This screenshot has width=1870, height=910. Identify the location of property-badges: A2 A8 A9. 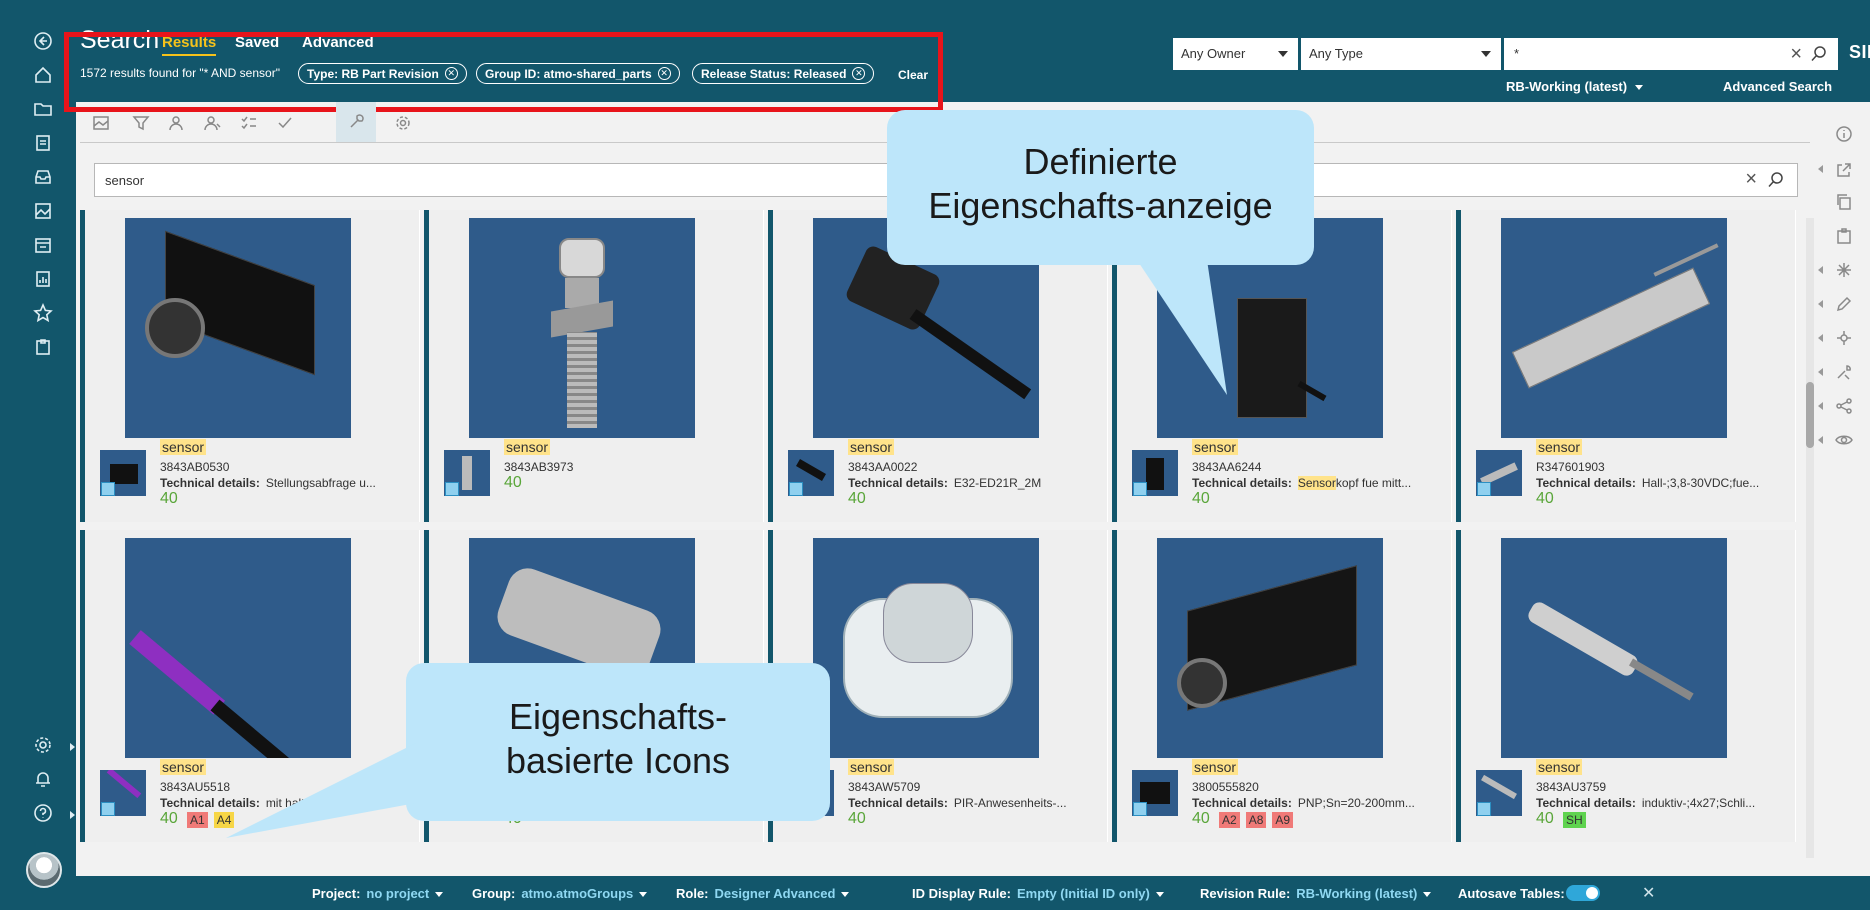
(1256, 820).